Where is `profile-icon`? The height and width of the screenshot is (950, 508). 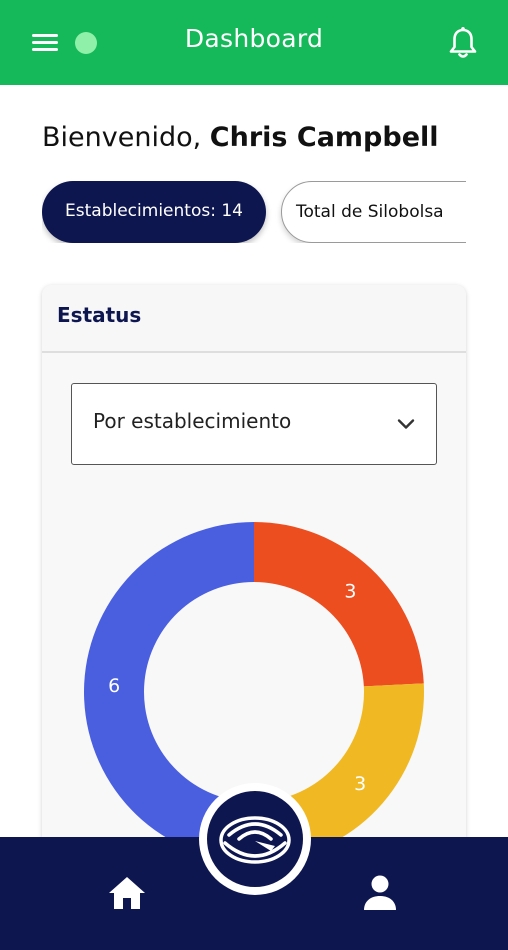
profile-icon is located at coordinates (380, 893).